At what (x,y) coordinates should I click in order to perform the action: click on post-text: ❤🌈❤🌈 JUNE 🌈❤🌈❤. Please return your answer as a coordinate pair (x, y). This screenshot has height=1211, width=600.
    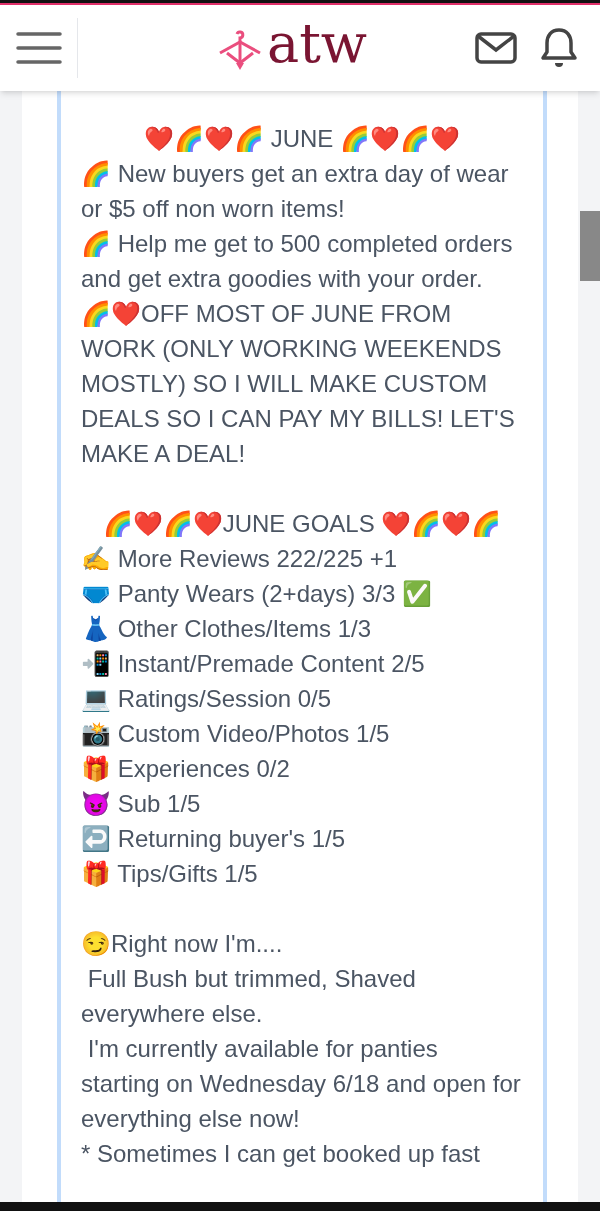
    Looking at the image, I should click on (302, 139).